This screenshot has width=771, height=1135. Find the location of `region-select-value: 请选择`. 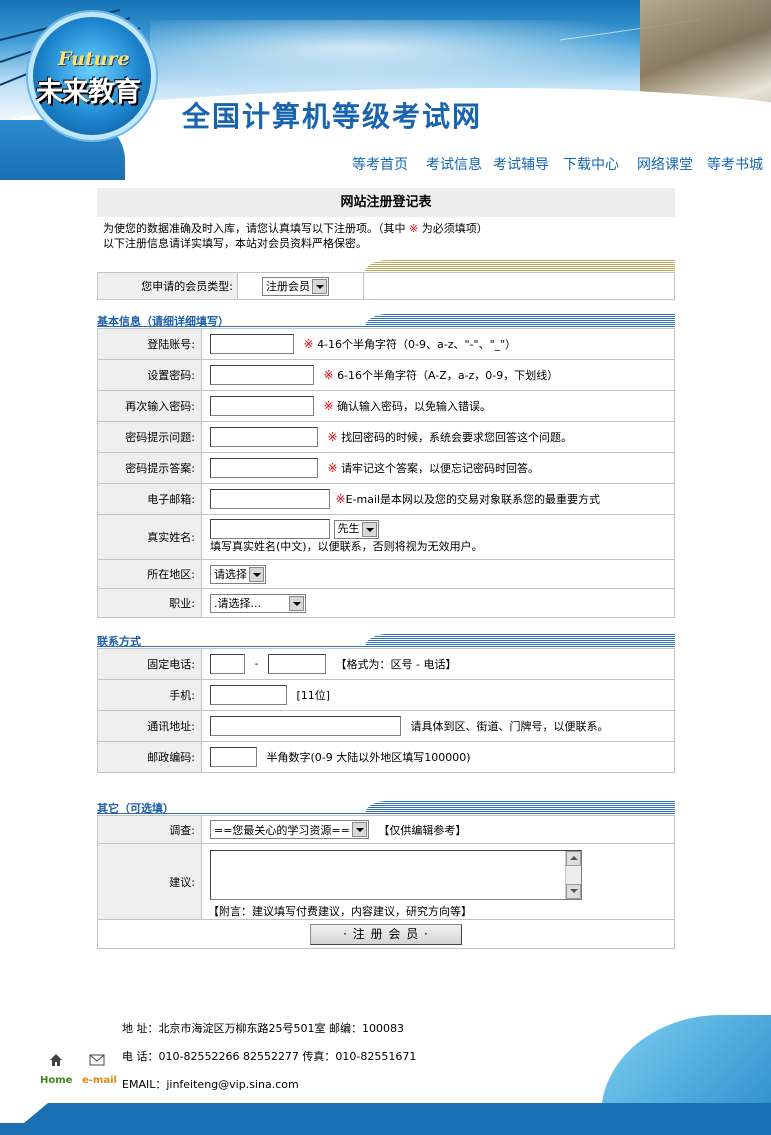

region-select-value: 请选择 is located at coordinates (230, 574).